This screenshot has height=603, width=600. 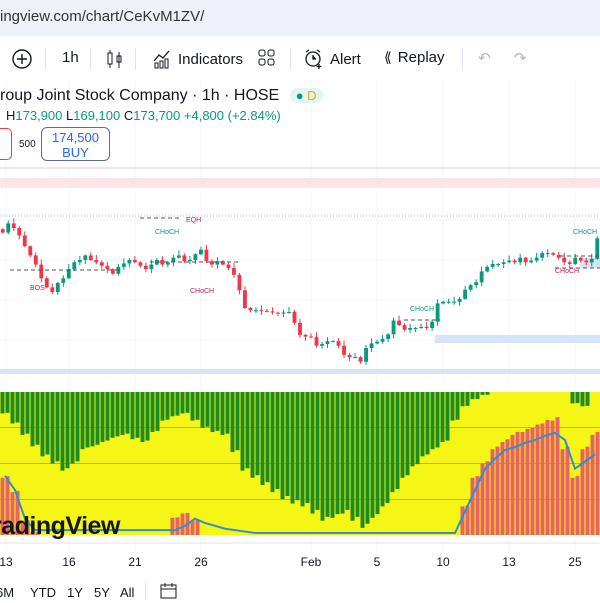 What do you see at coordinates (6, 144) in the screenshot?
I see `sell-button` at bounding box center [6, 144].